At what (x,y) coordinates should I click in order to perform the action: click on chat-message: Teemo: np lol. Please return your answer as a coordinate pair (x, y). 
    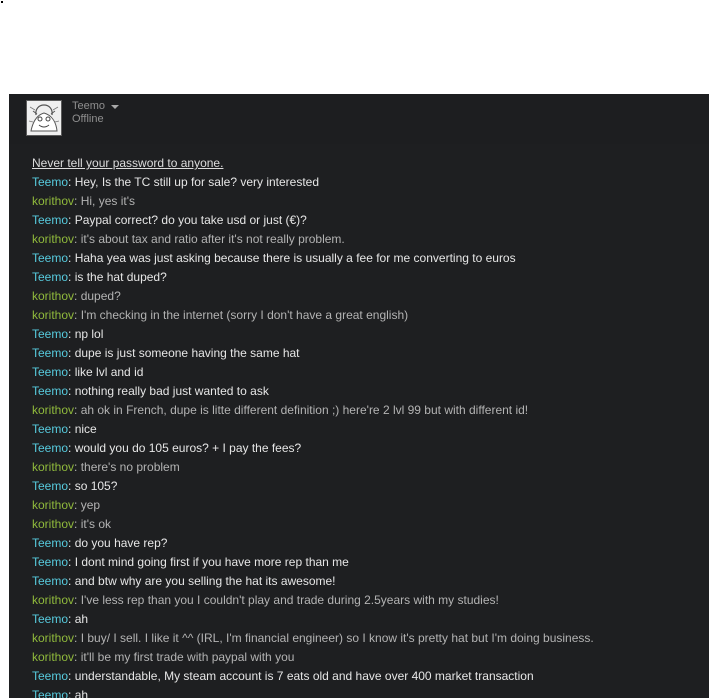
    Looking at the image, I should click on (367, 334).